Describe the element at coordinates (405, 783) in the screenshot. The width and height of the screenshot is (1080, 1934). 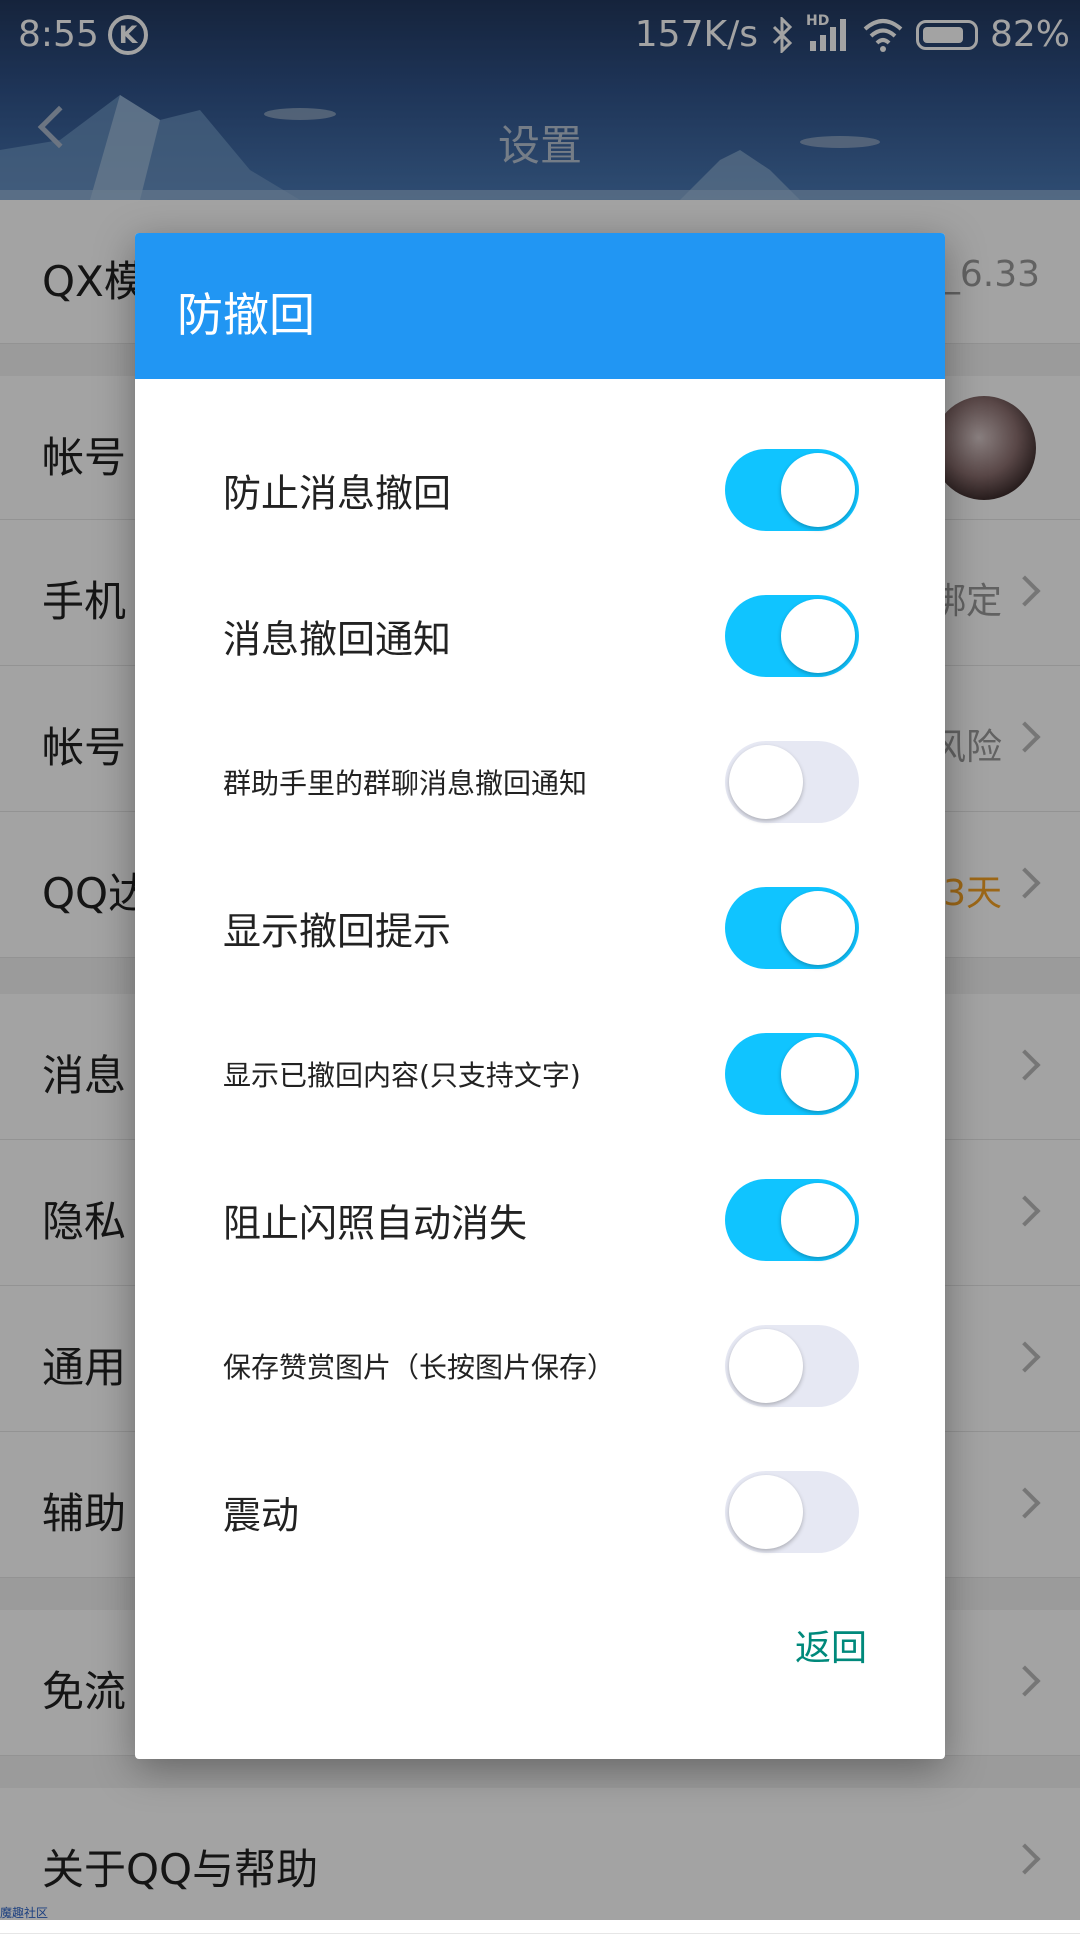
I see `option-label: 群助手里的群聊消息撤回通知` at that location.